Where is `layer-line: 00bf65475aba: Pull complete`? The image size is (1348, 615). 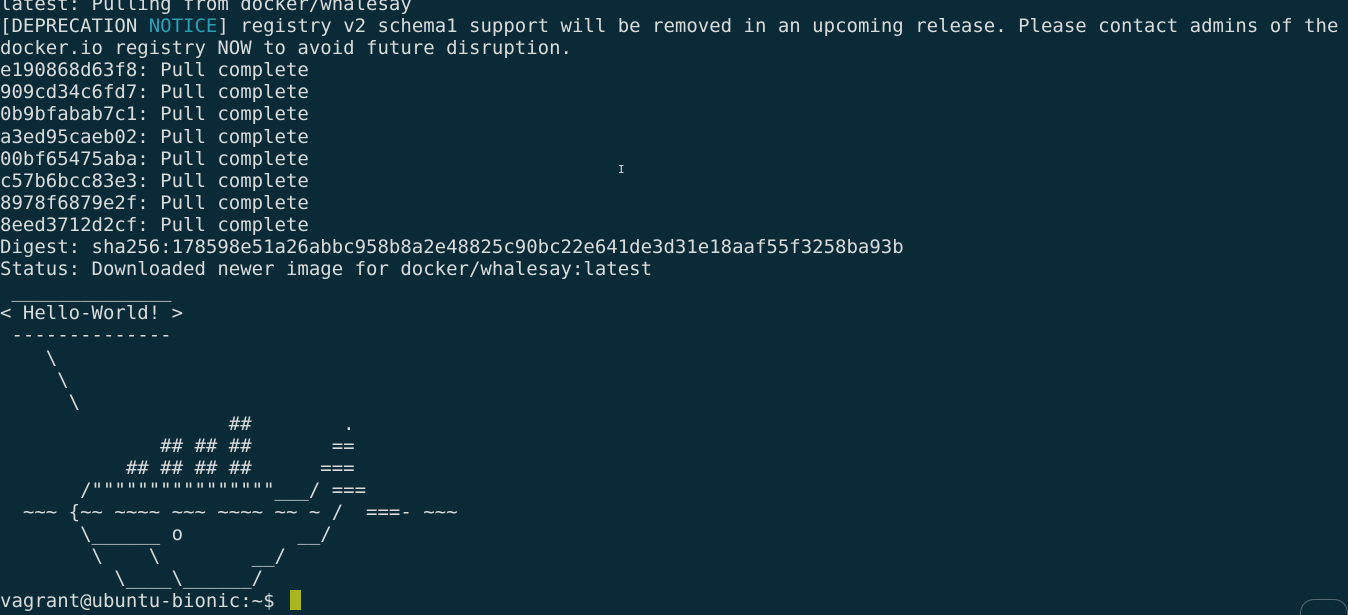
layer-line: 00bf65475aba: Pull complete is located at coordinates (154, 158).